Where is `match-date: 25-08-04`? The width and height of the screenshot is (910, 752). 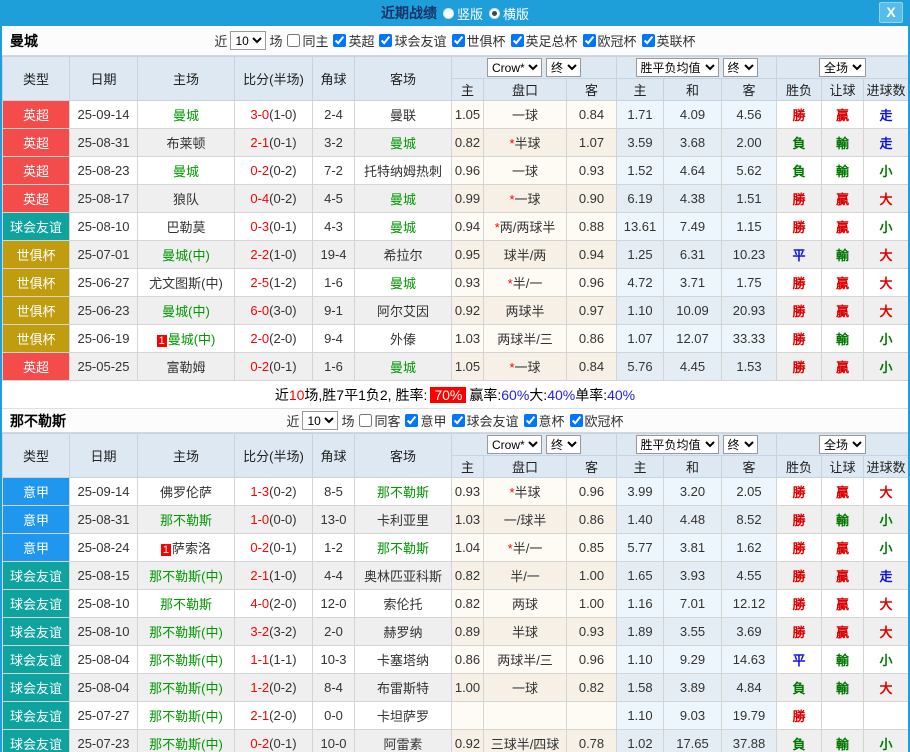
match-date: 25-08-04 is located at coordinates (103, 687).